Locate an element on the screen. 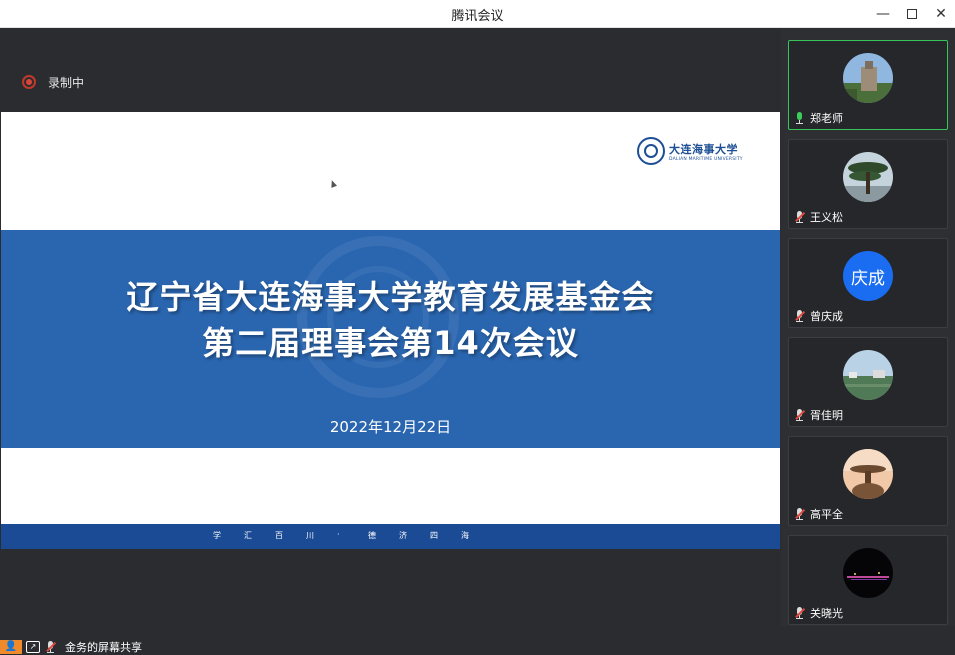  participant-tile: 关晓光 is located at coordinates (868, 580).